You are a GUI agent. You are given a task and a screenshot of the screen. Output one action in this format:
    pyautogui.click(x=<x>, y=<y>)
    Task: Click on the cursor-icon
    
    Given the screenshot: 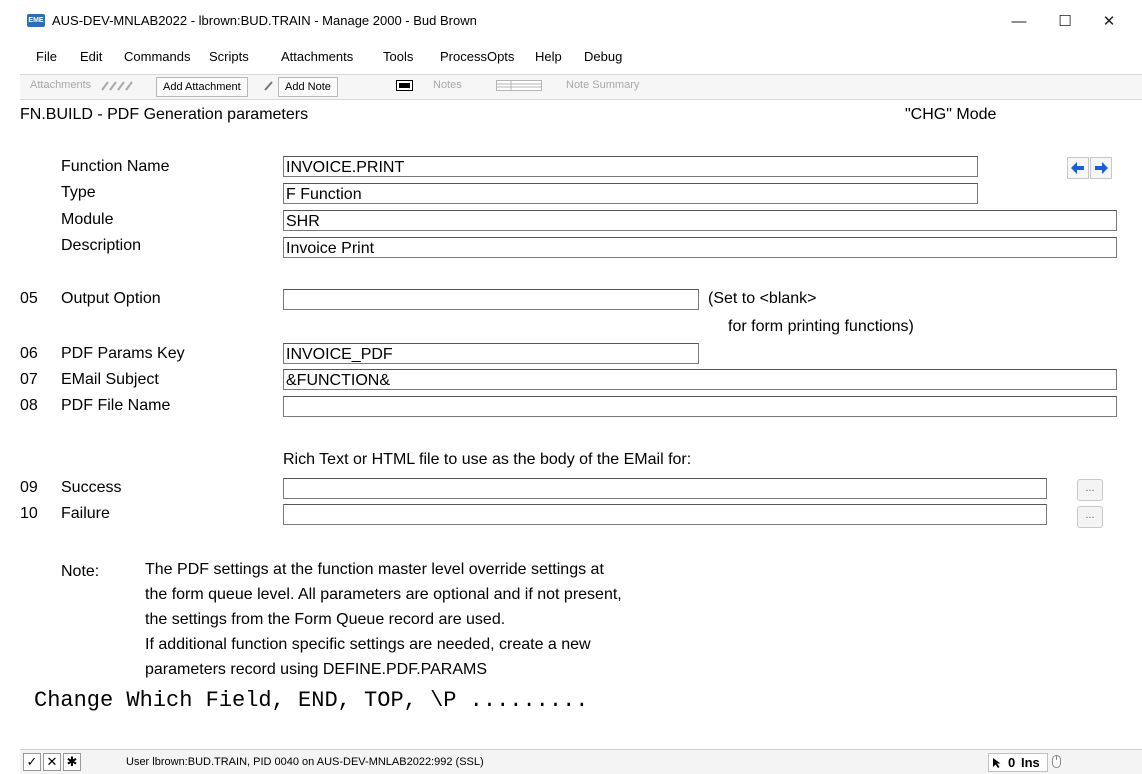 What is the action you would take?
    pyautogui.click(x=997, y=763)
    